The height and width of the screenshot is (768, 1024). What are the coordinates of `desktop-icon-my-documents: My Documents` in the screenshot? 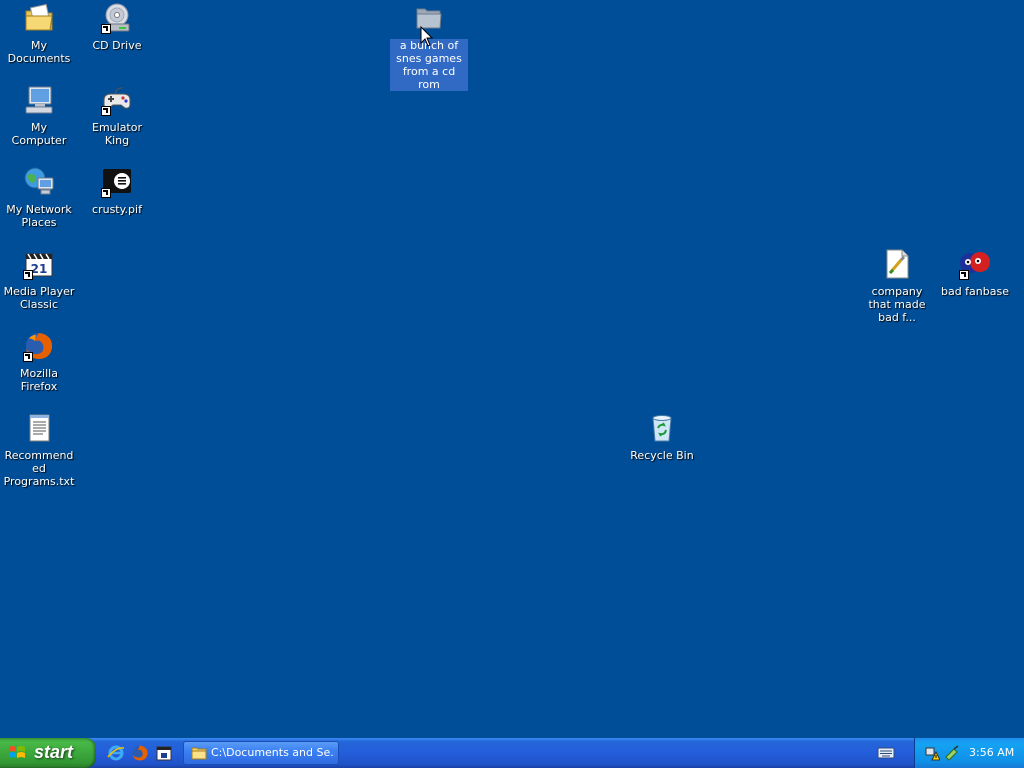 It's located at (39, 33).